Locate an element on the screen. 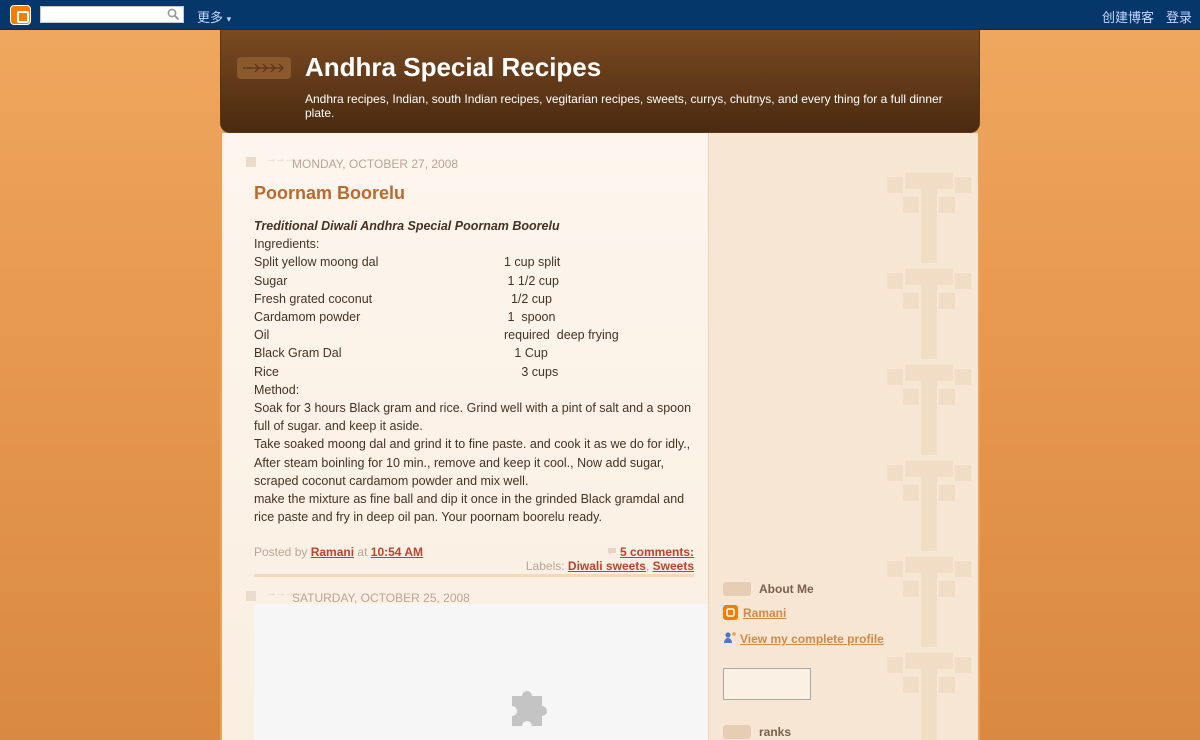 Image resolution: width=1200 pixels, height=740 pixels. post-time-link: 10:54 AM is located at coordinates (397, 552).